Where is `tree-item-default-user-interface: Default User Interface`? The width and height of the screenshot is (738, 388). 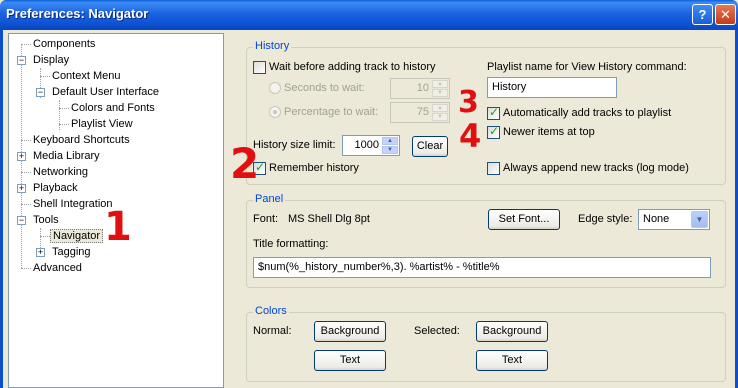 tree-item-default-user-interface: Default User Interface is located at coordinates (105, 92).